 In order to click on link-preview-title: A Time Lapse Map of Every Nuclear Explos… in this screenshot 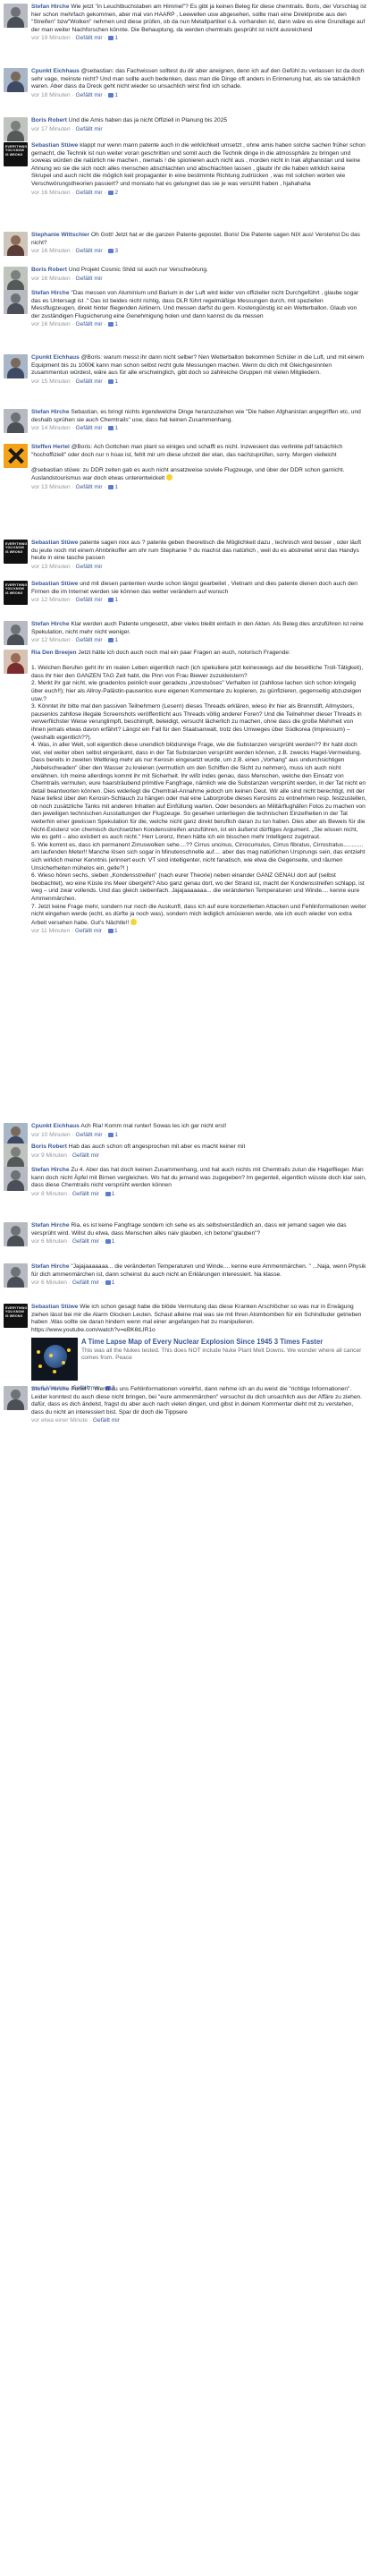, I will do `click(223, 1342)`.